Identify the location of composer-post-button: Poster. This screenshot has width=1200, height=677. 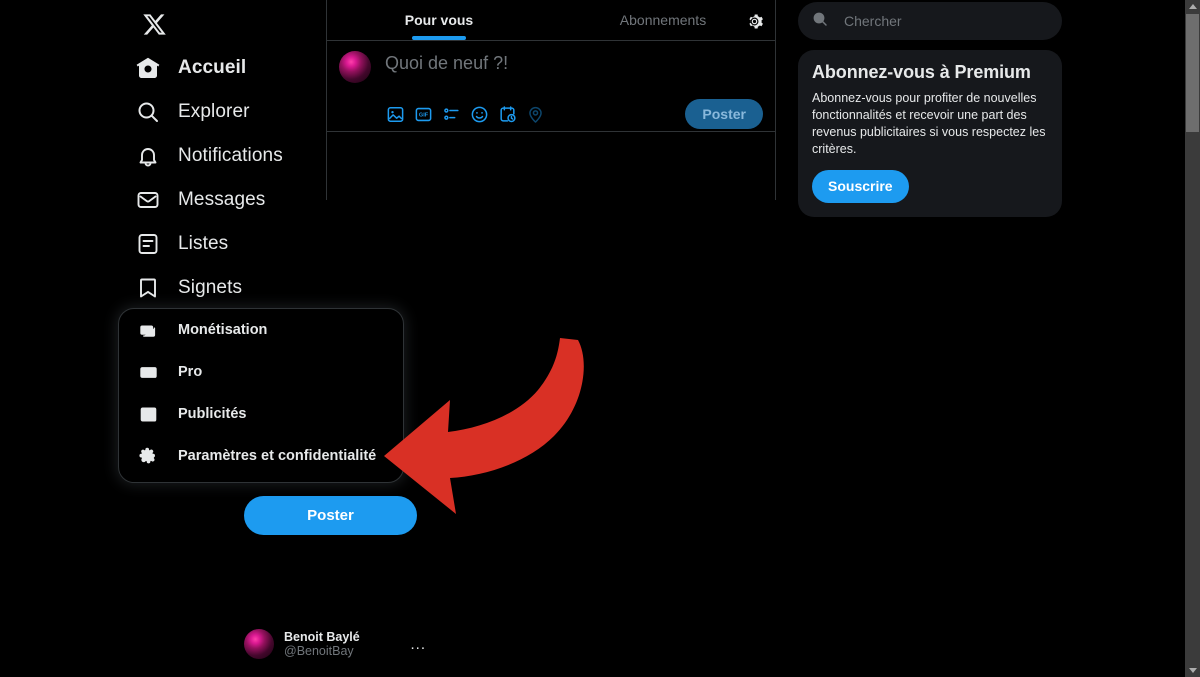
(724, 114).